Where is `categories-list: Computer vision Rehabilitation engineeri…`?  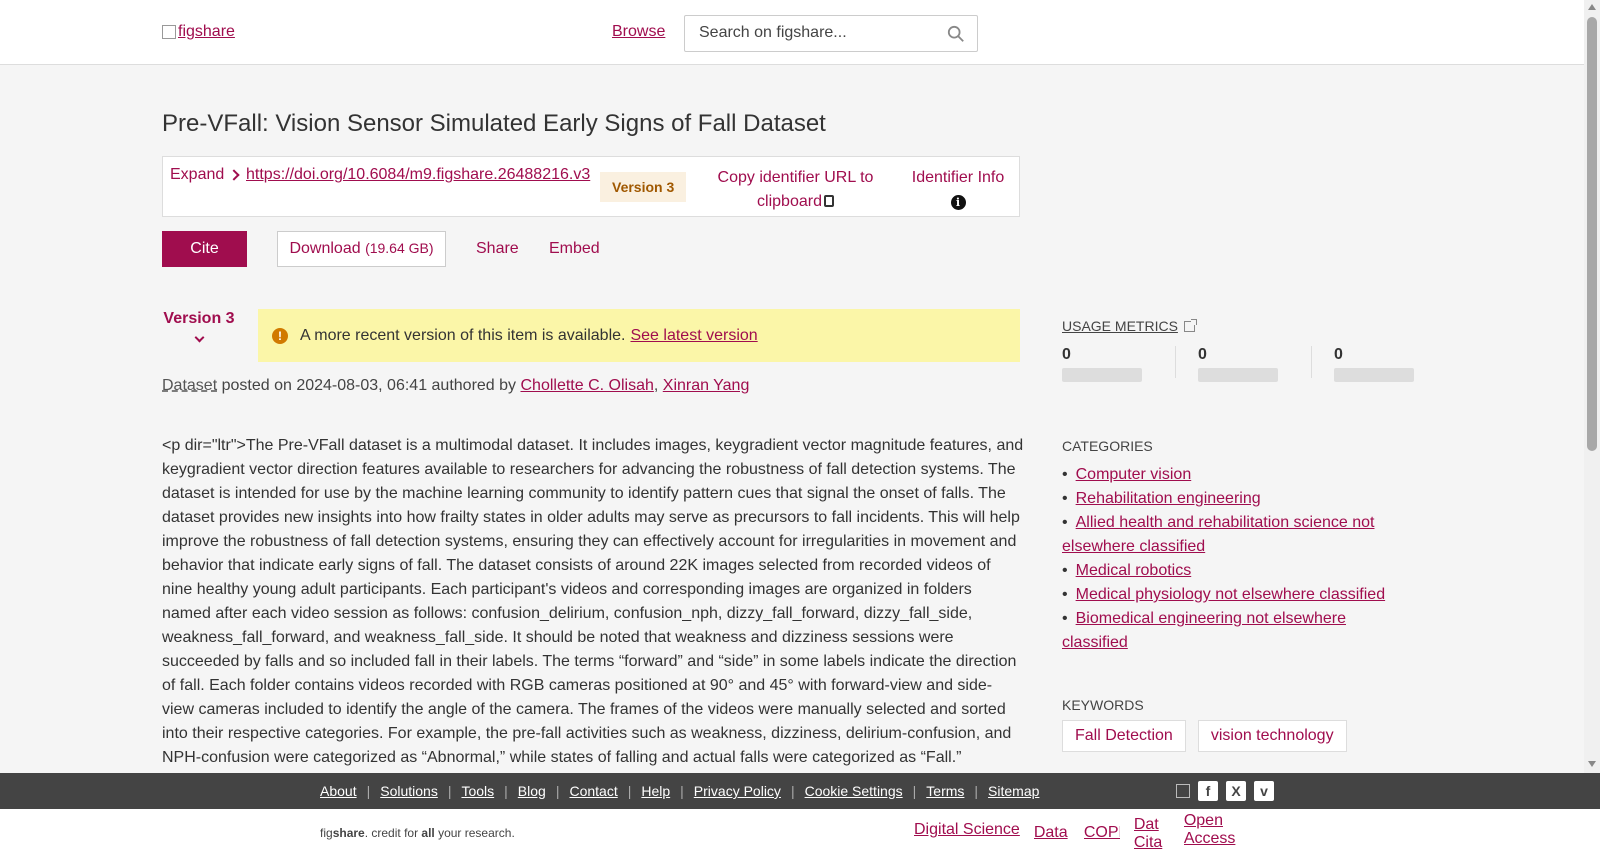
categories-list: Computer vision Rehabilitation engineeri… is located at coordinates (1237, 559).